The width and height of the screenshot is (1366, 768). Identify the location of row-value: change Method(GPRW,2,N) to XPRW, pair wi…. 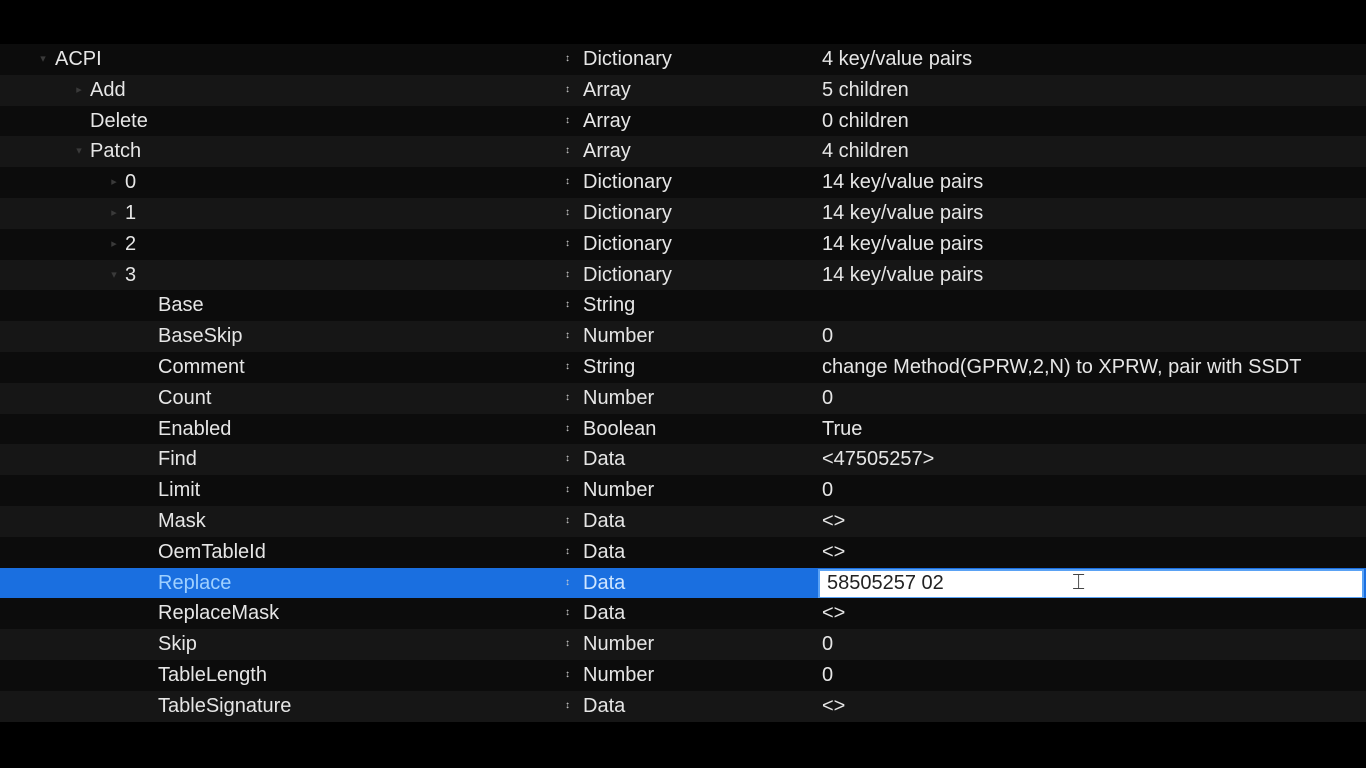
(1094, 367).